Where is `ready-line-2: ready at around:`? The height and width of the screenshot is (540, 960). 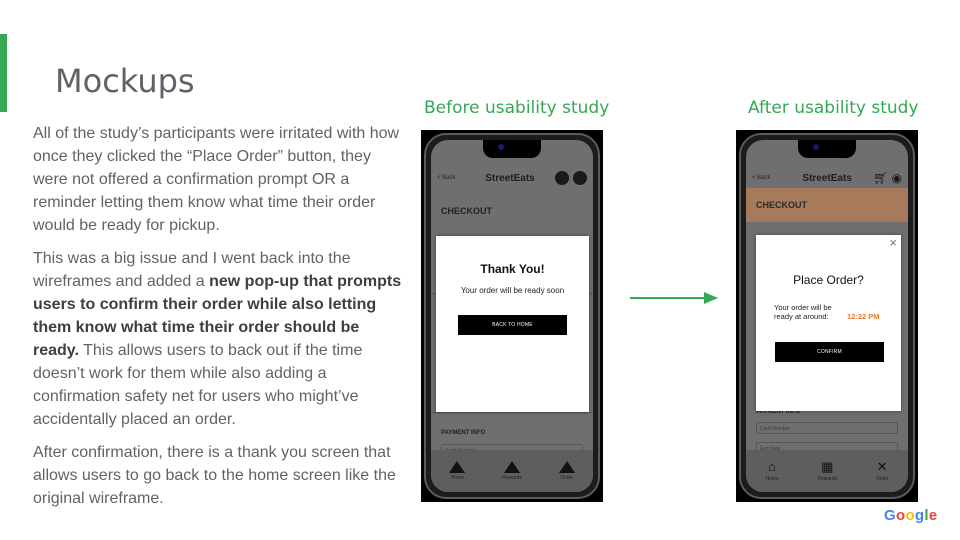
ready-line-2: ready at around: is located at coordinates (801, 316).